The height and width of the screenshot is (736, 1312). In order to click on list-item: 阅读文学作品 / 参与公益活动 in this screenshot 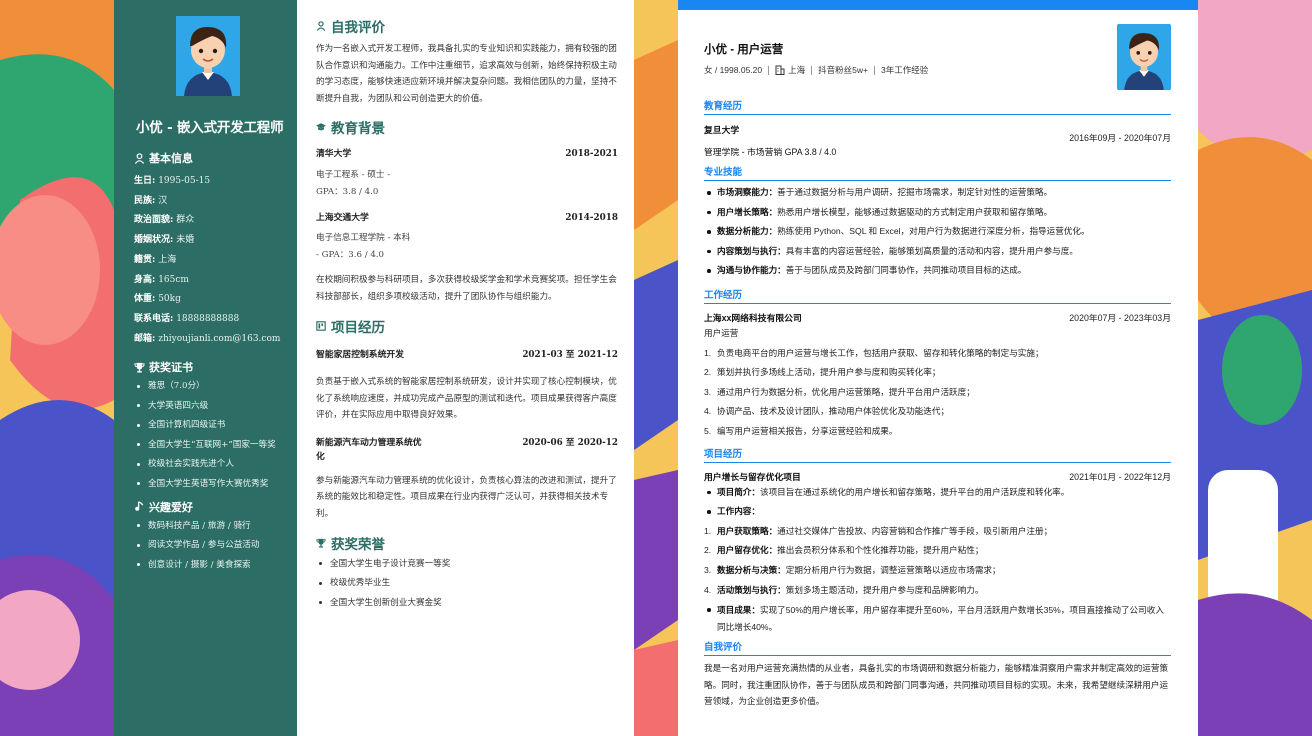, I will do `click(206, 545)`.